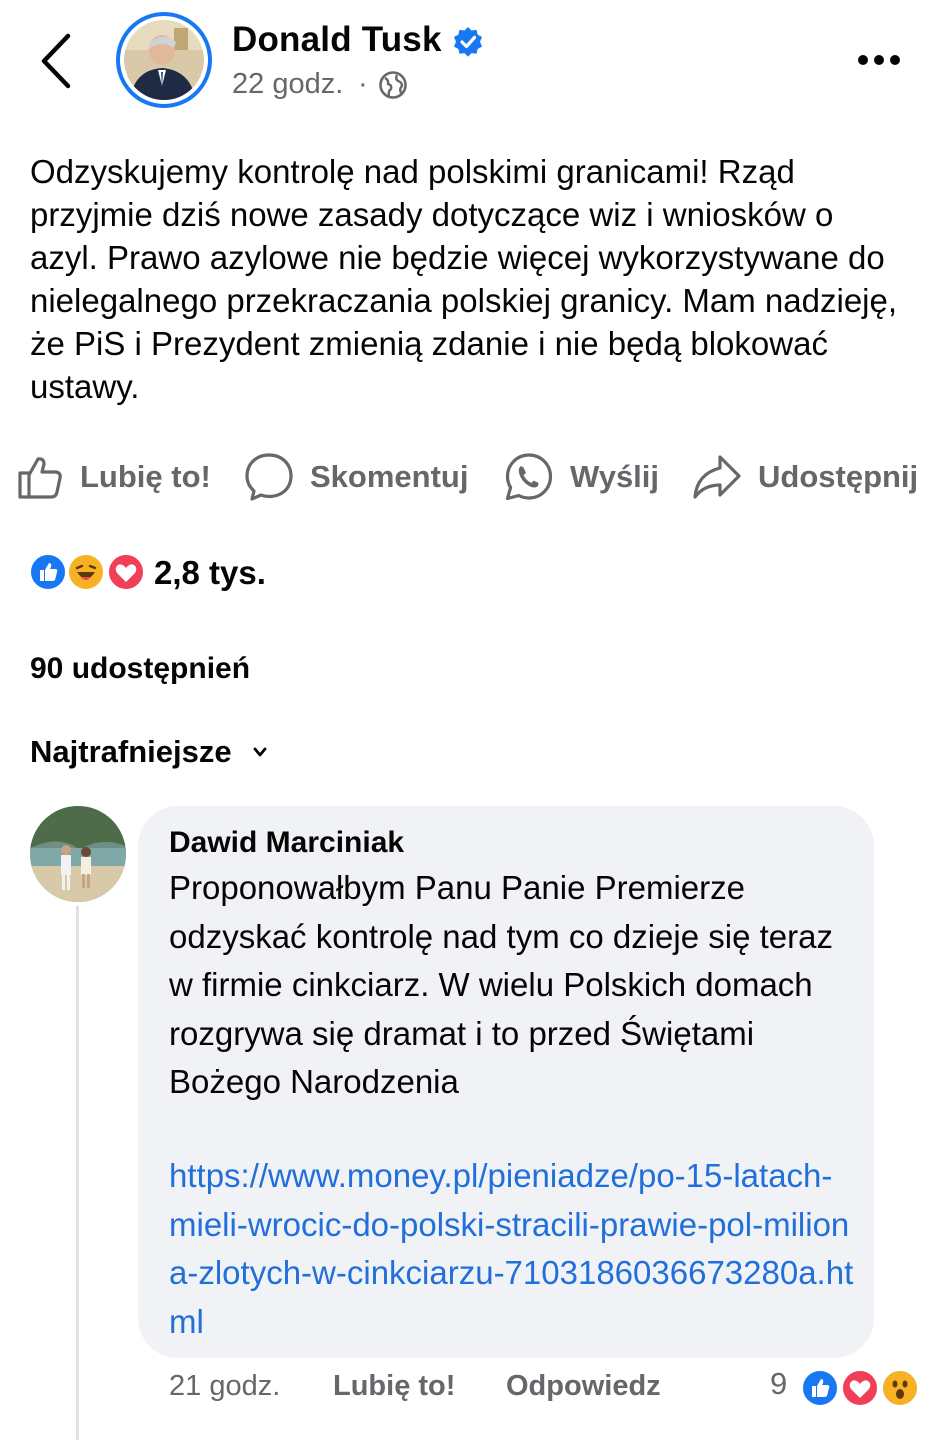 This screenshot has height=1440, width=938. I want to click on thread-line, so click(77, 1173).